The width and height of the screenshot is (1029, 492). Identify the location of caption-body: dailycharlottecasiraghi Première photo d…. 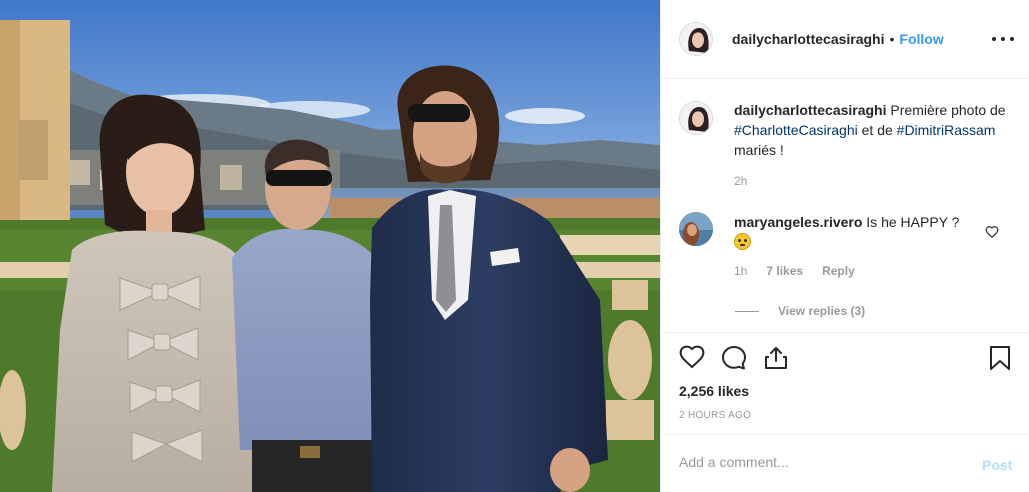
(871, 144).